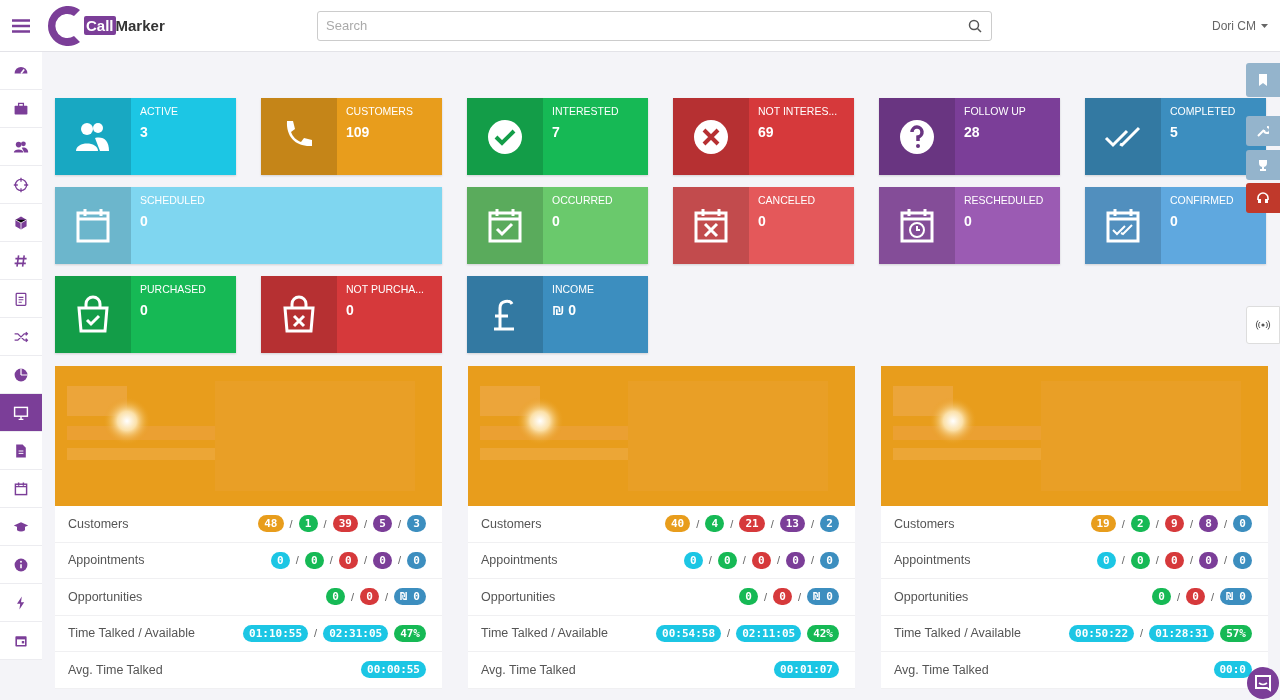 Image resolution: width=1280 pixels, height=700 pixels. Describe the element at coordinates (654, 25) in the screenshot. I see `search-field: Search` at that location.